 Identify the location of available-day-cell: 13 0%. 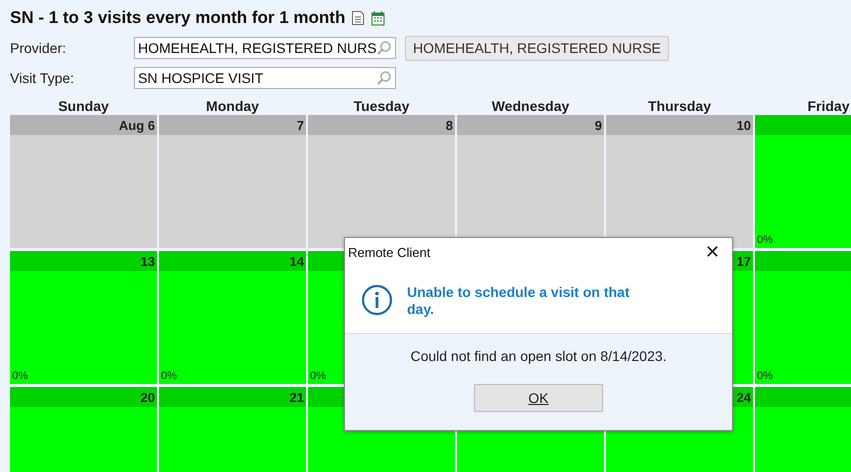
(83, 317).